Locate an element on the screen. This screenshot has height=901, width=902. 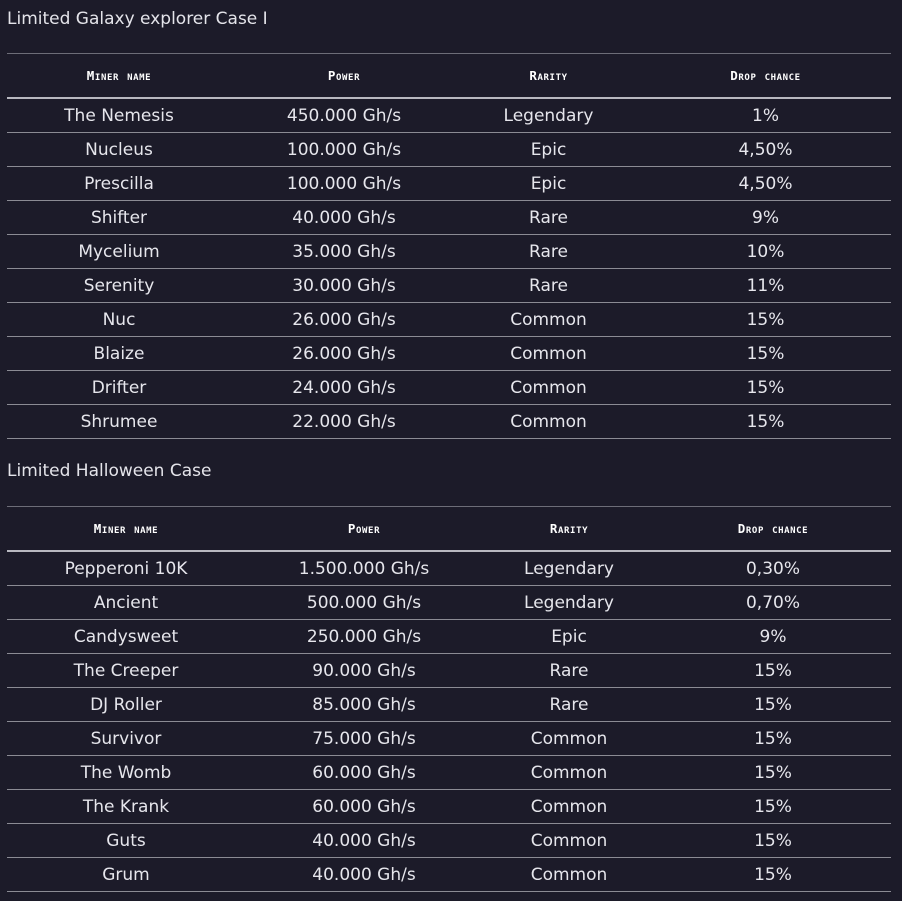
miner-name-cell: Guts is located at coordinates (126, 840).